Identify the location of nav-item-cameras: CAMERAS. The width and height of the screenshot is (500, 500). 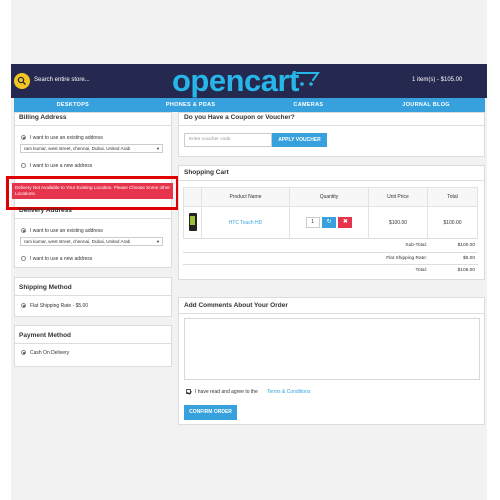
(309, 105).